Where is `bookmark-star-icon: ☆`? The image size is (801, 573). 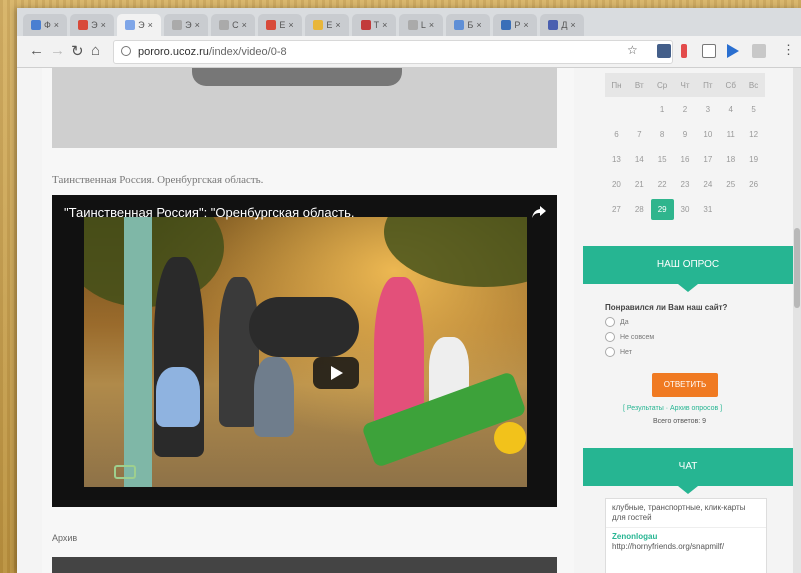
bookmark-star-icon: ☆ is located at coordinates (632, 50).